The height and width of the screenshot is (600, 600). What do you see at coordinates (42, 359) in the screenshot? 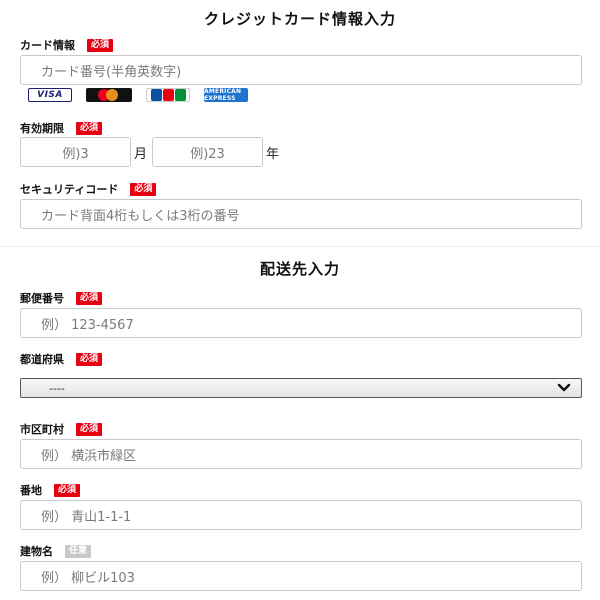
I see `prefecture-label: 都道府県` at bounding box center [42, 359].